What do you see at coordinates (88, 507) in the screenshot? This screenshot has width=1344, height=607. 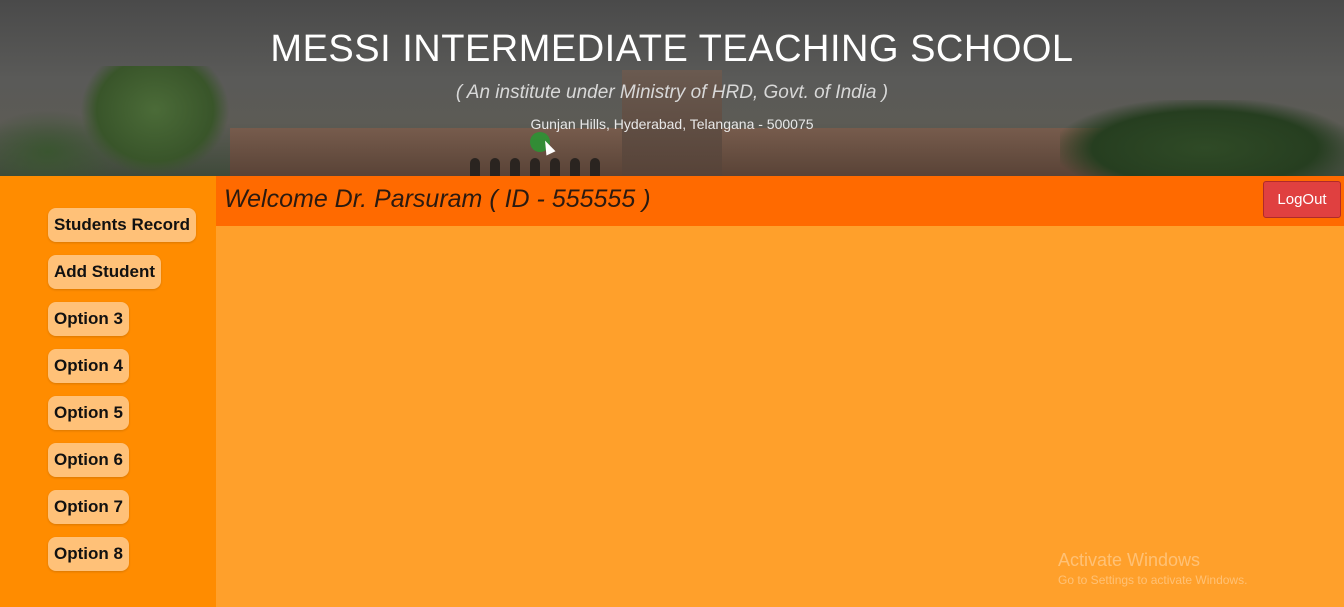 I see `sidebar-item-option-7: Option 7` at bounding box center [88, 507].